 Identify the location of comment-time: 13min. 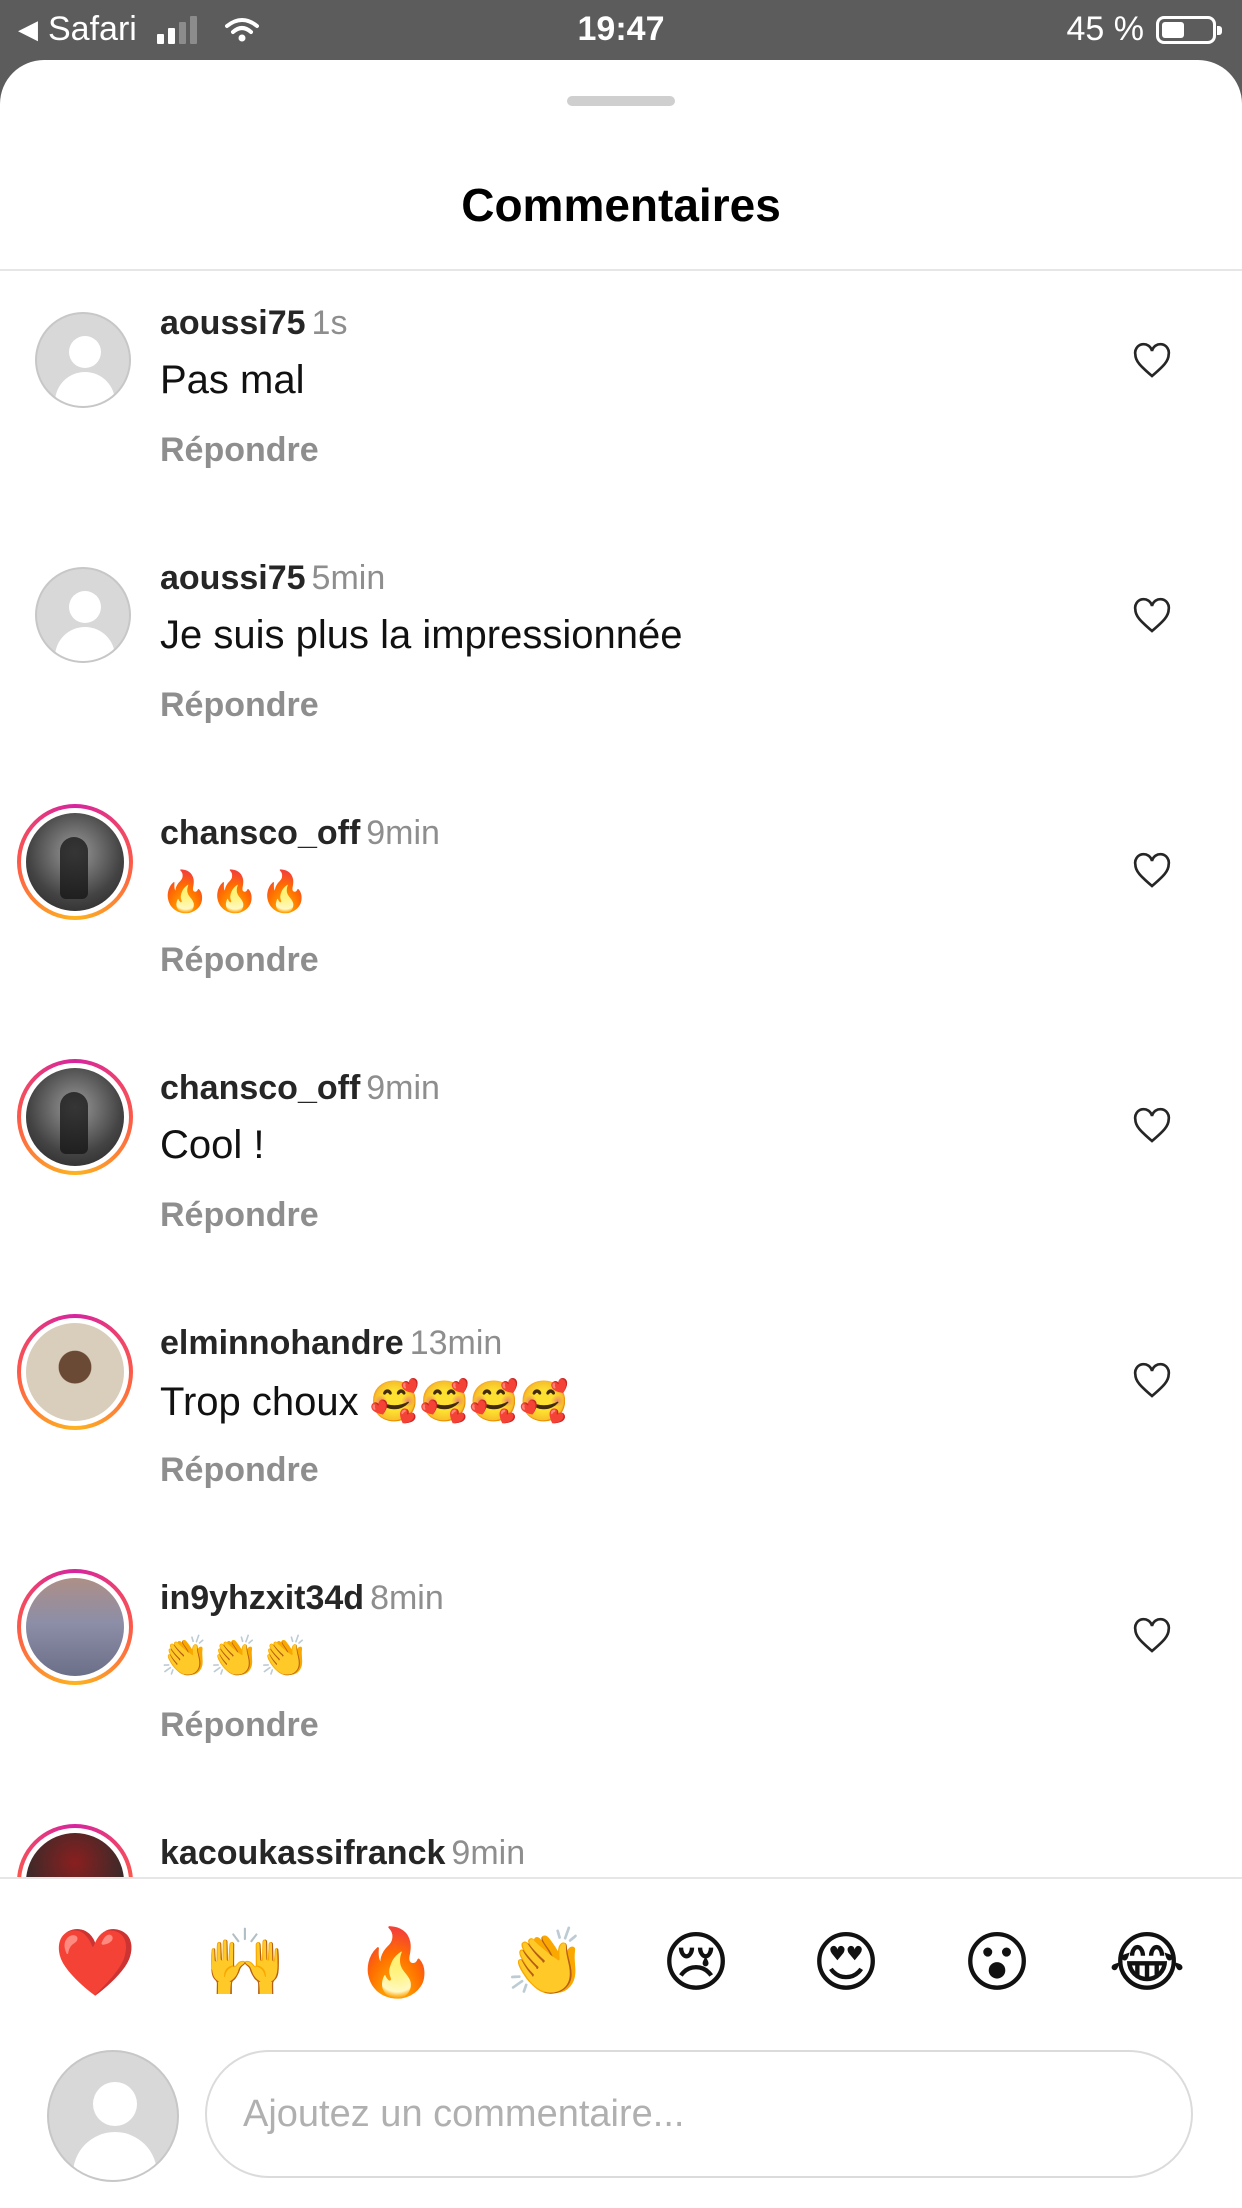
(456, 1343).